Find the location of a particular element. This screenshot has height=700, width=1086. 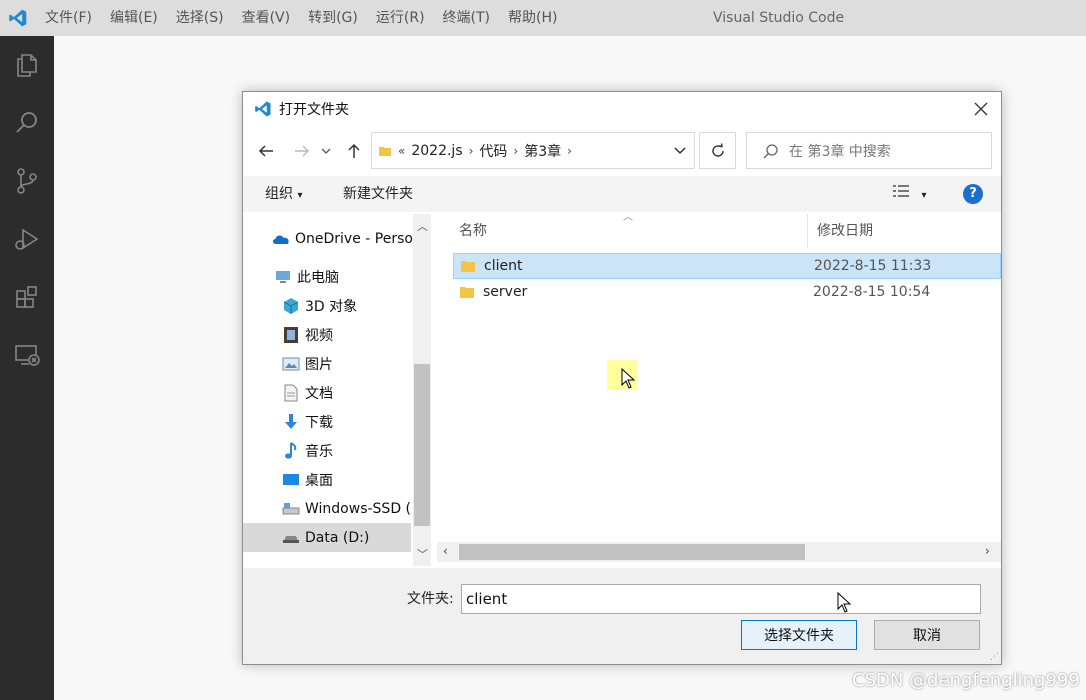

extensions-icon is located at coordinates (27, 297).